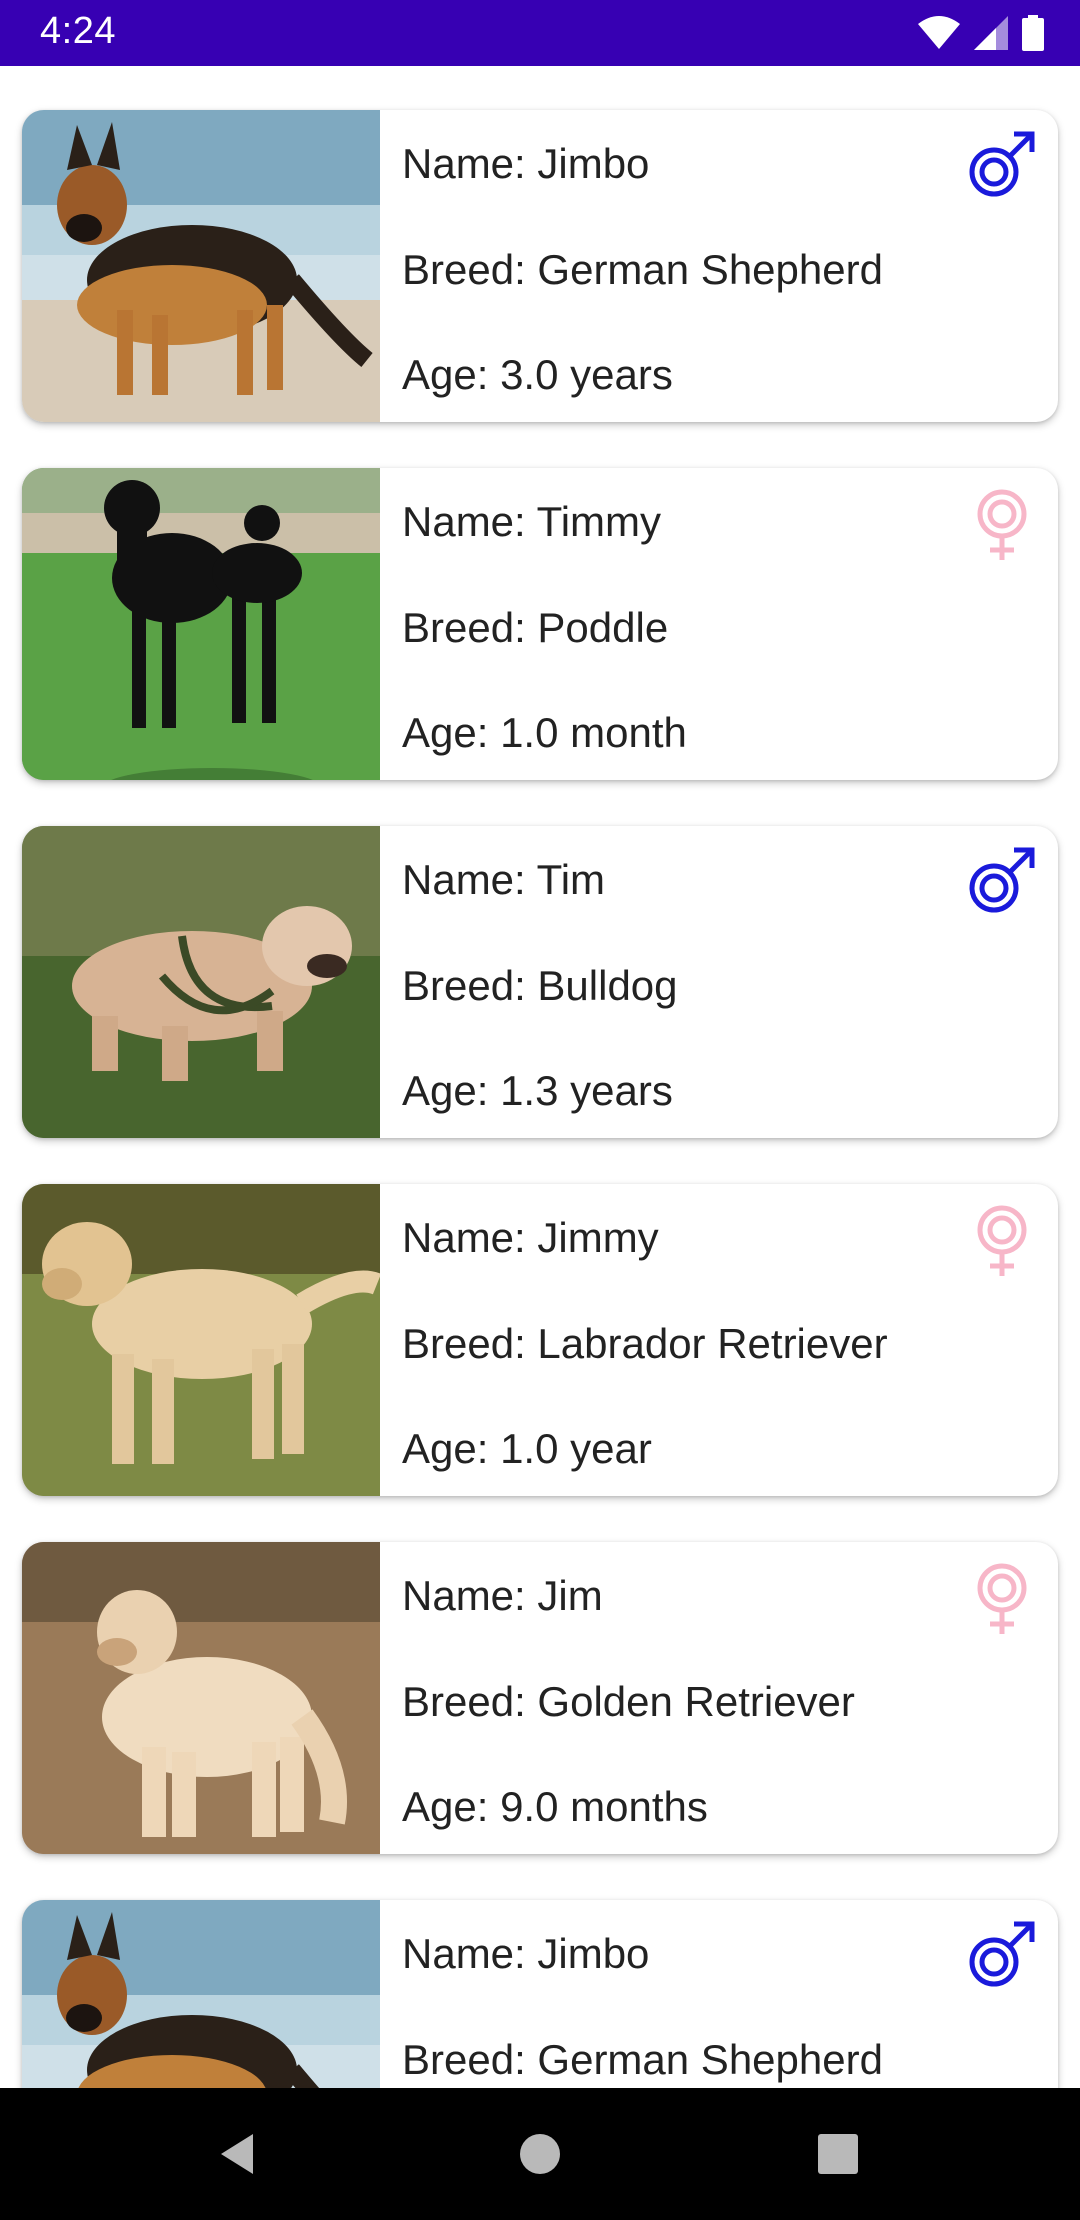  Describe the element at coordinates (544, 732) in the screenshot. I see `dog-age: Age: 1.0 month` at that location.